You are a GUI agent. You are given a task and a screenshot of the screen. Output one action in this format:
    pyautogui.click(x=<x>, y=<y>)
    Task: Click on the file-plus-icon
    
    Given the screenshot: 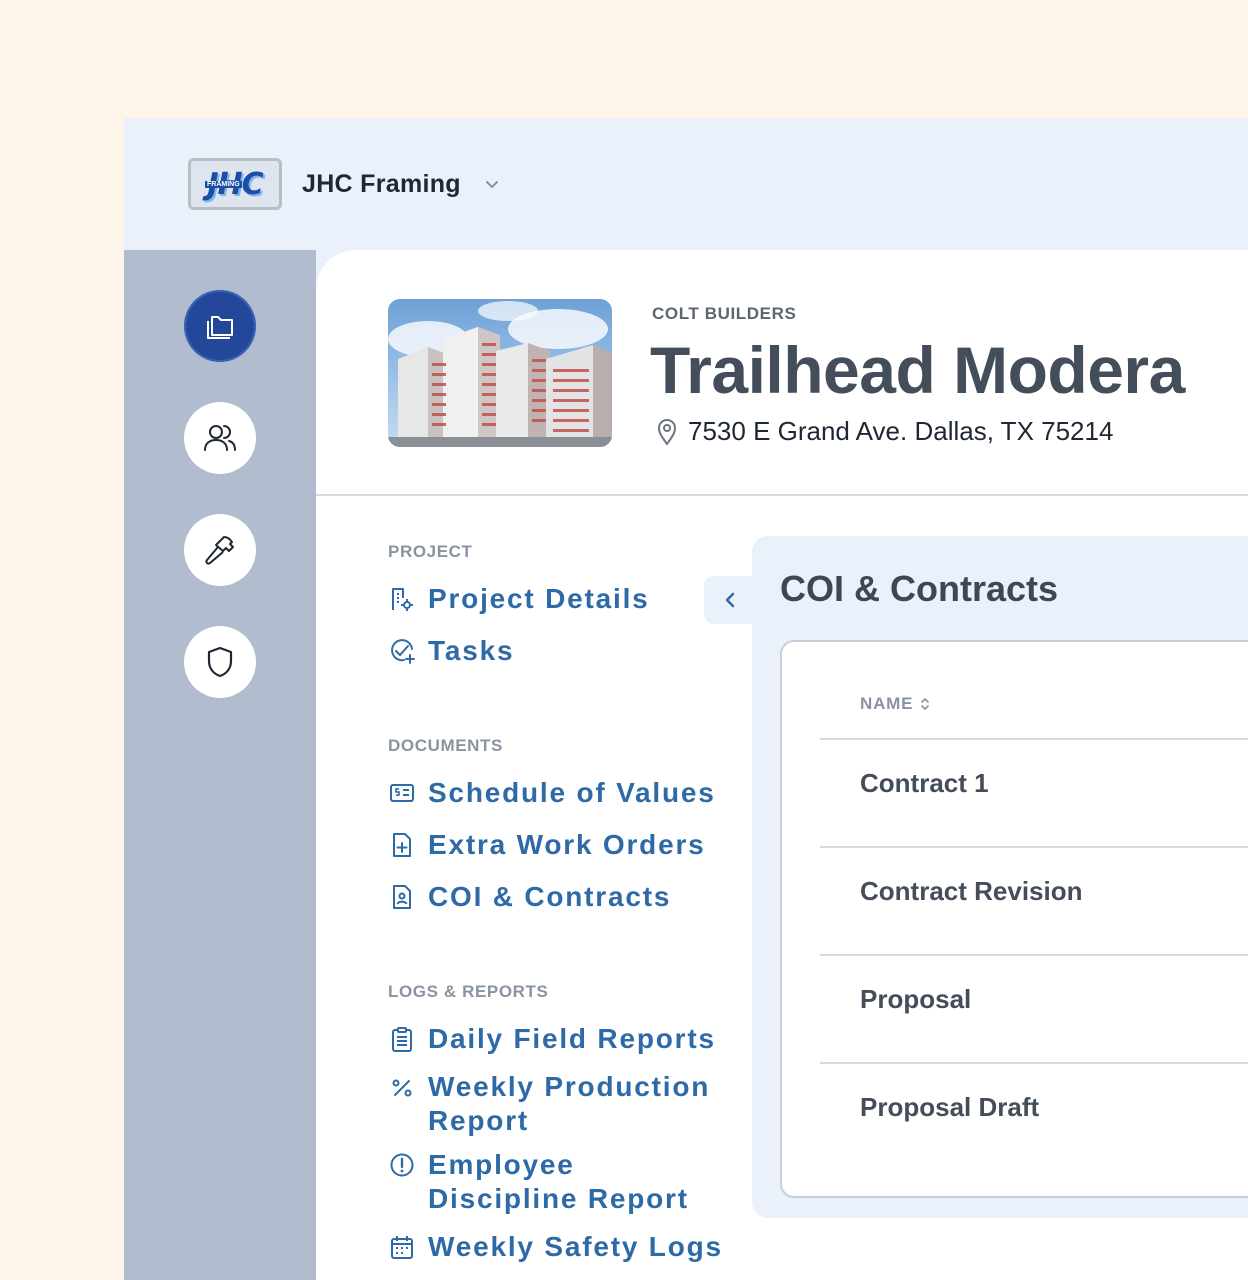 What is the action you would take?
    pyautogui.click(x=402, y=845)
    